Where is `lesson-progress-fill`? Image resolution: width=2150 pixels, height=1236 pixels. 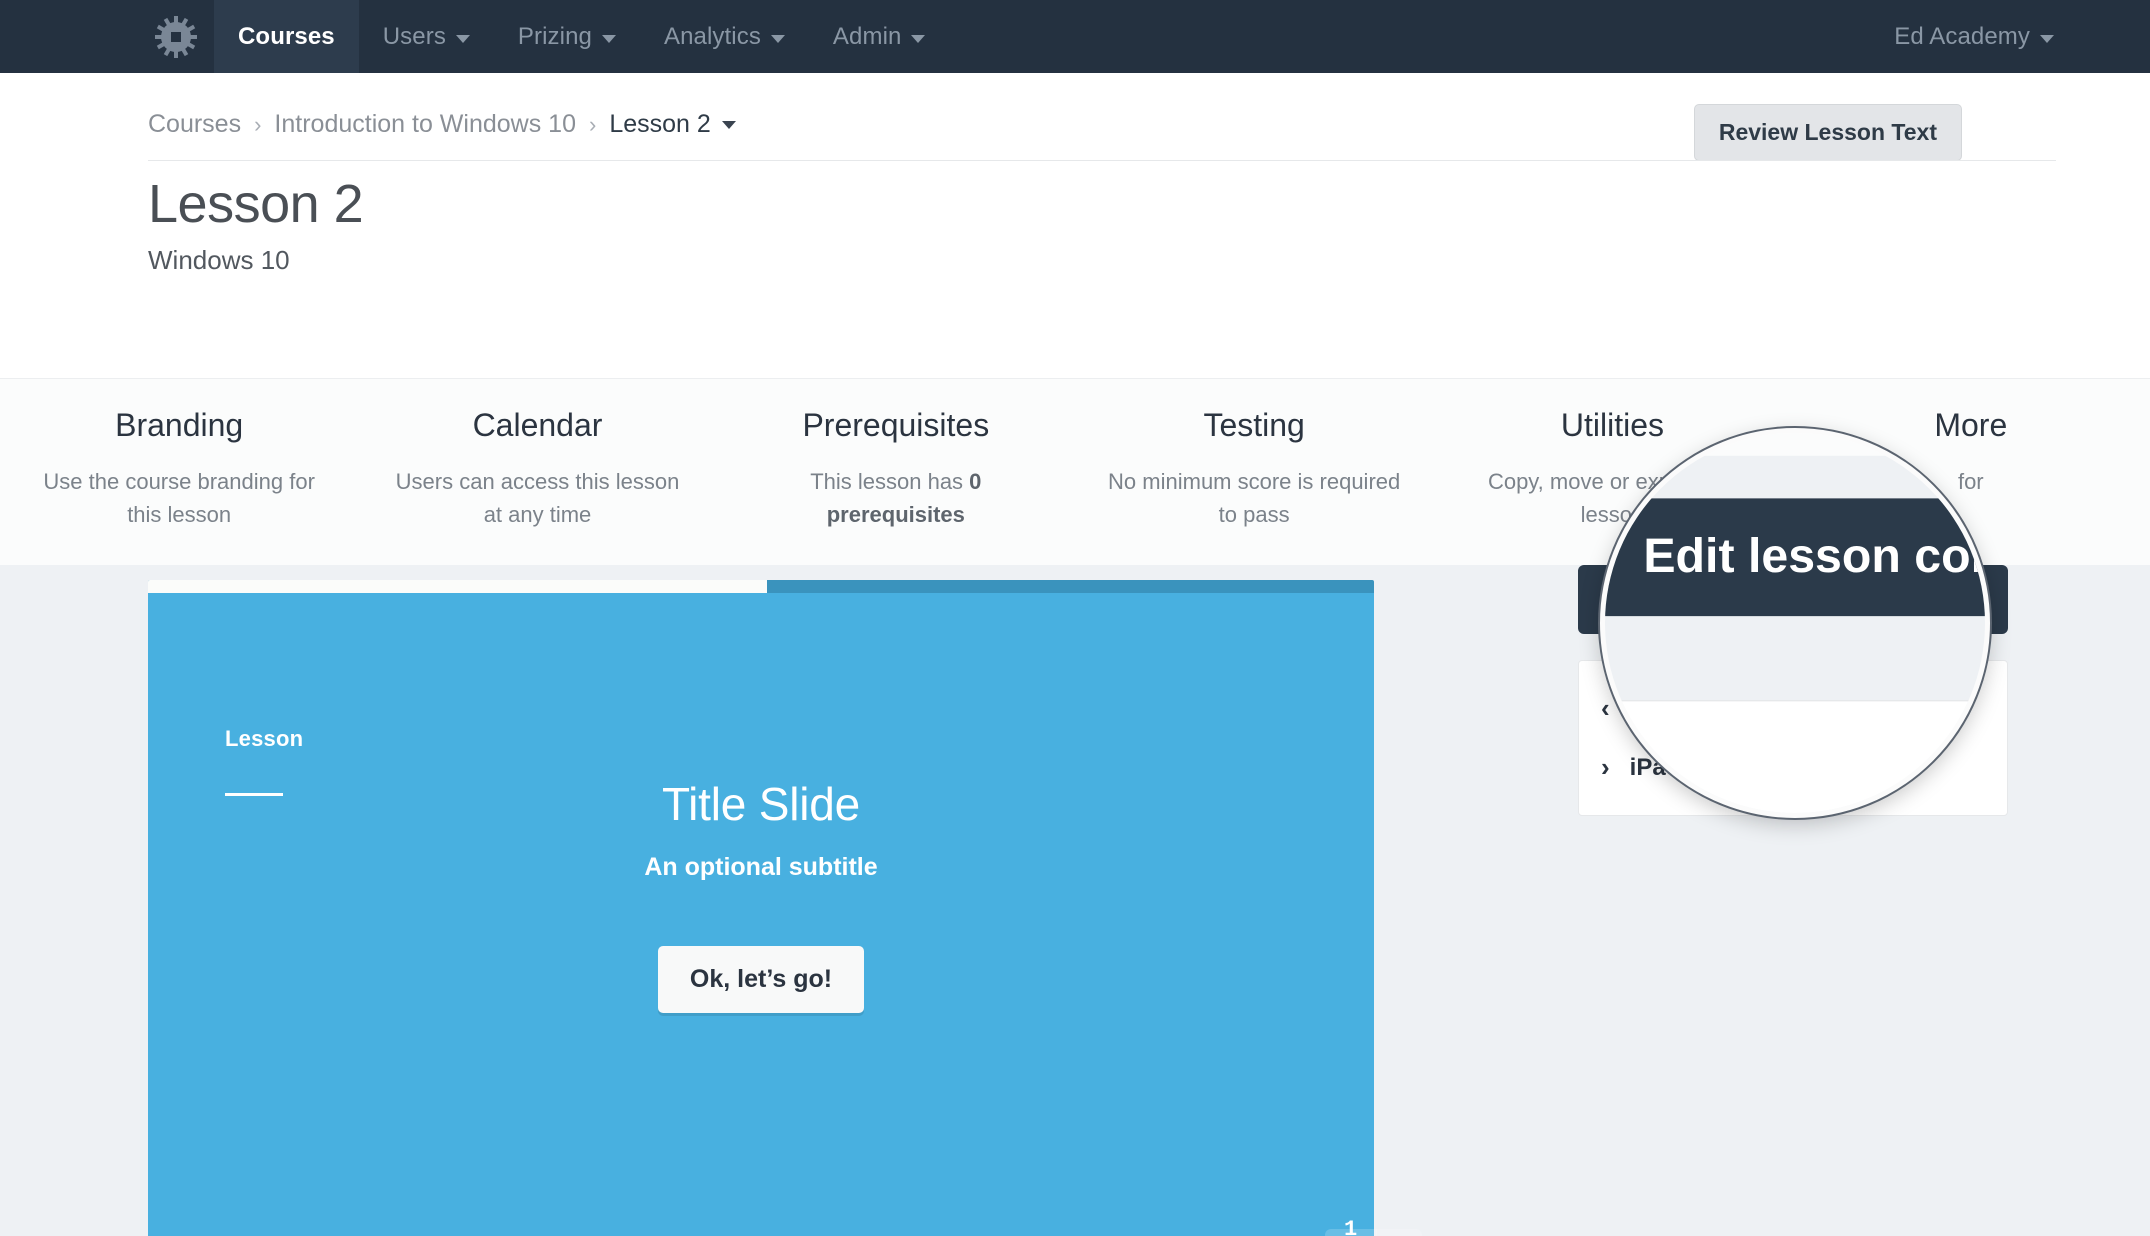
lesson-progress-fill is located at coordinates (457, 586).